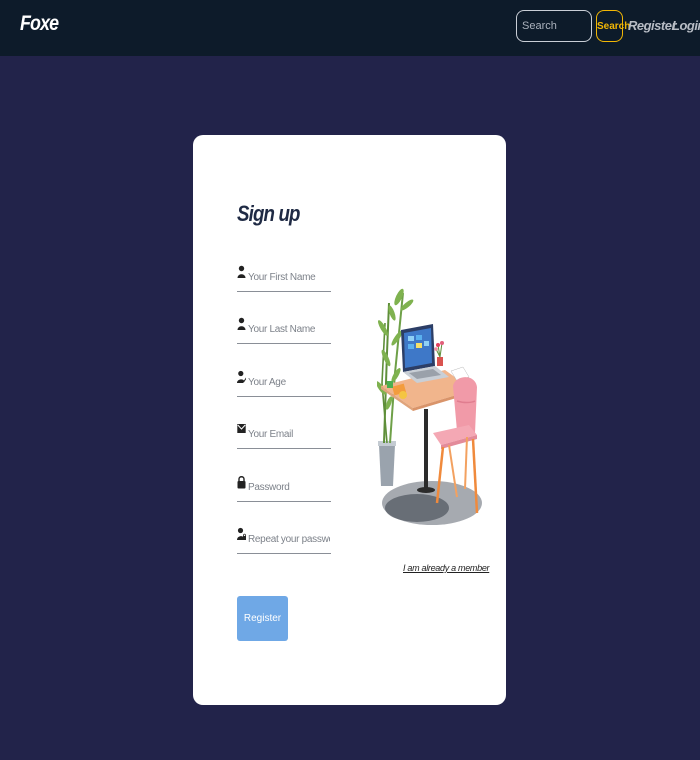 The height and width of the screenshot is (760, 700). What do you see at coordinates (241, 428) in the screenshot?
I see `envelope-icon` at bounding box center [241, 428].